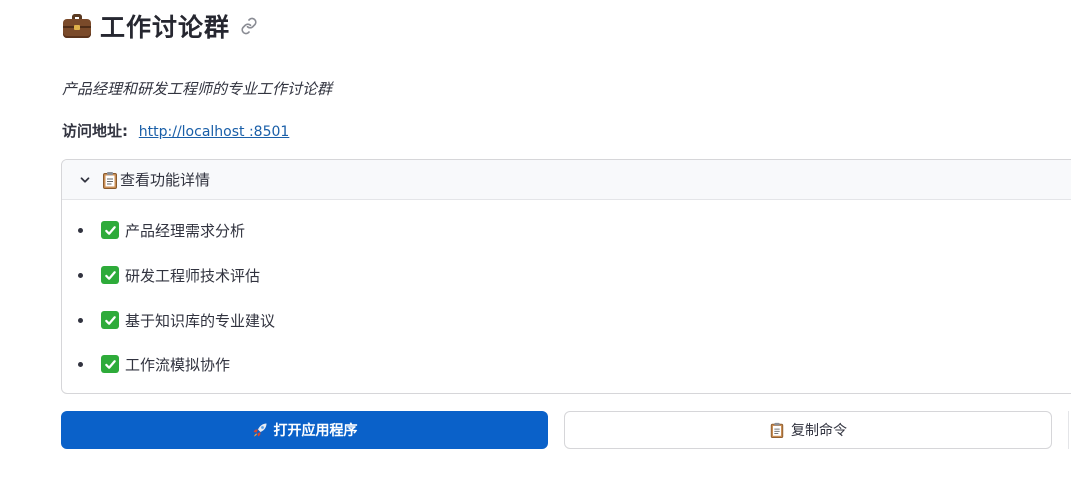  I want to click on list-item-label: 研发工程师技术评估, so click(193, 275).